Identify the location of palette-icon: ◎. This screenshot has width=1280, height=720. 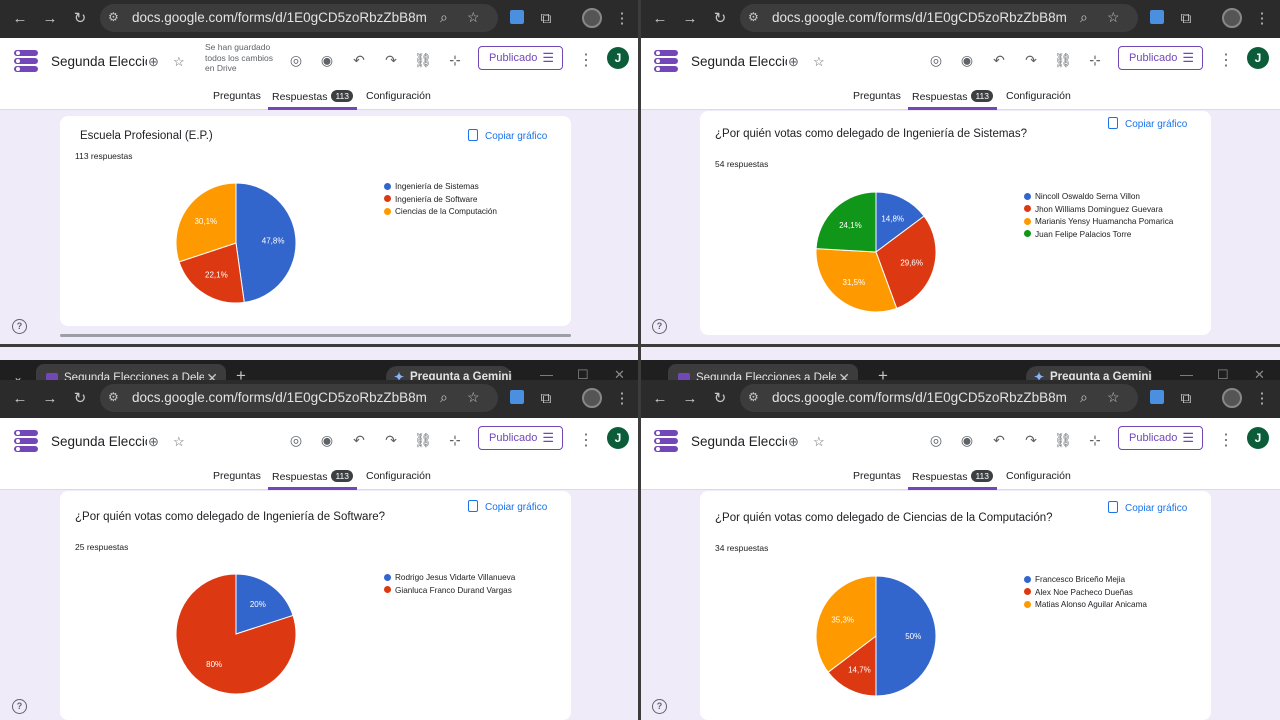
(296, 60).